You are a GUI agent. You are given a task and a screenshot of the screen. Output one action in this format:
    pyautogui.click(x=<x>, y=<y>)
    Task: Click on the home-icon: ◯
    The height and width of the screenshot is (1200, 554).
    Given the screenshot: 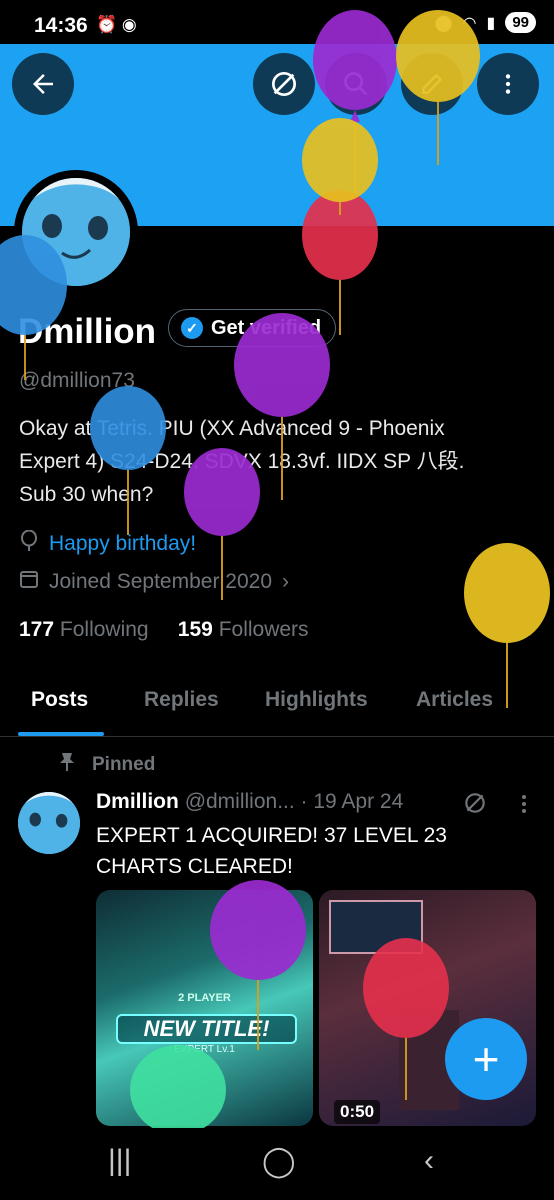 What is the action you would take?
    pyautogui.click(x=279, y=1161)
    